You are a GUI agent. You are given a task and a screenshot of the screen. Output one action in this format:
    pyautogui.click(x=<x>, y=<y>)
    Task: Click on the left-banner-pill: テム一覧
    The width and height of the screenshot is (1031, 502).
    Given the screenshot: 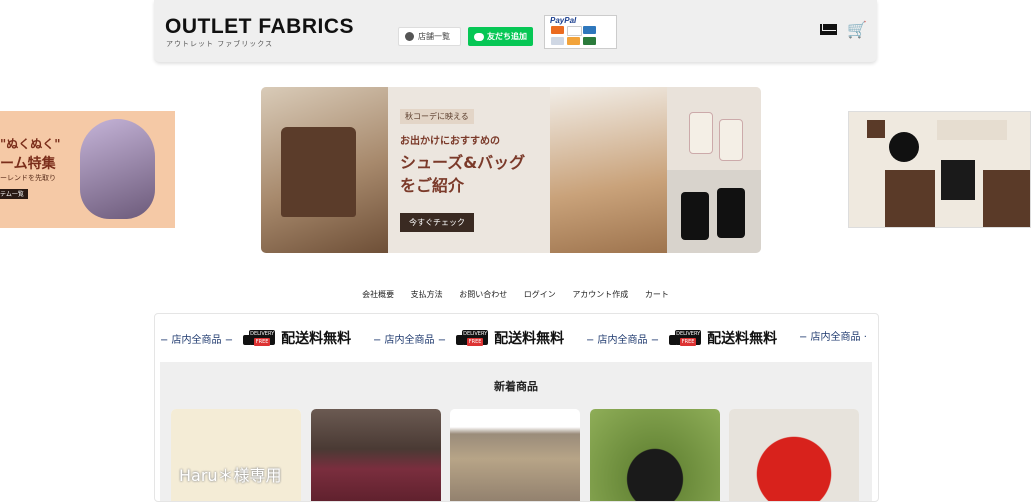 What is the action you would take?
    pyautogui.click(x=14, y=194)
    